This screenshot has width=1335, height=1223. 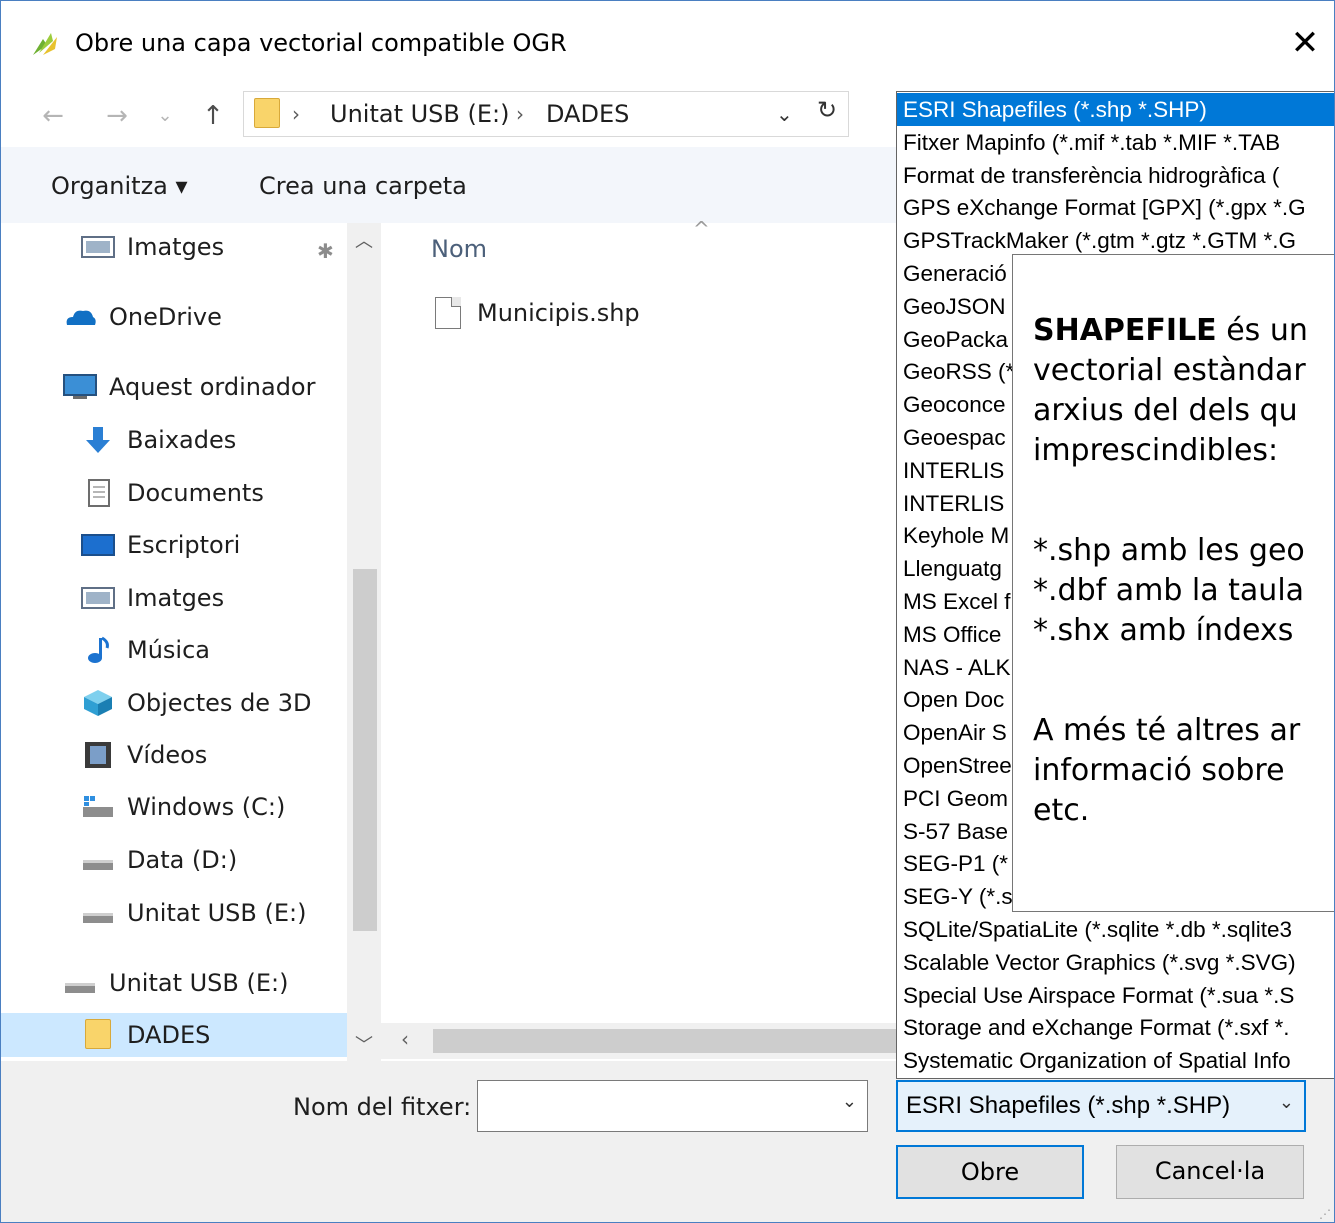 I want to click on file-type-option: GPSTrackMaker (*.gtm *.gtz *.GTM *.G, so click(x=1115, y=240).